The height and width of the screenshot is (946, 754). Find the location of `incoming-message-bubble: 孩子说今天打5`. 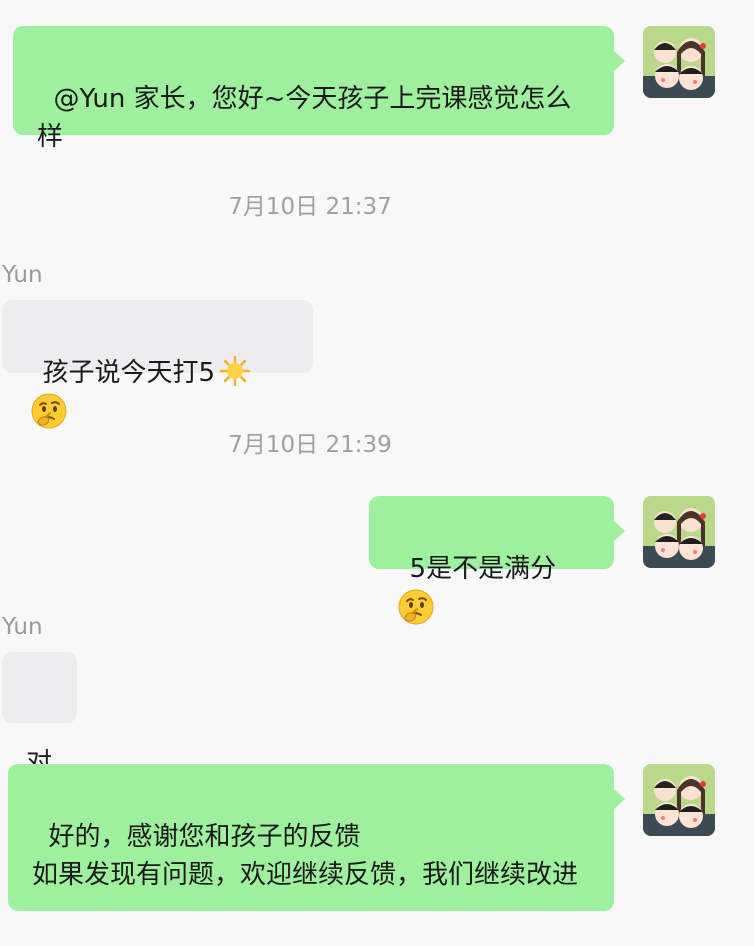

incoming-message-bubble: 孩子说今天打5 is located at coordinates (157, 364).